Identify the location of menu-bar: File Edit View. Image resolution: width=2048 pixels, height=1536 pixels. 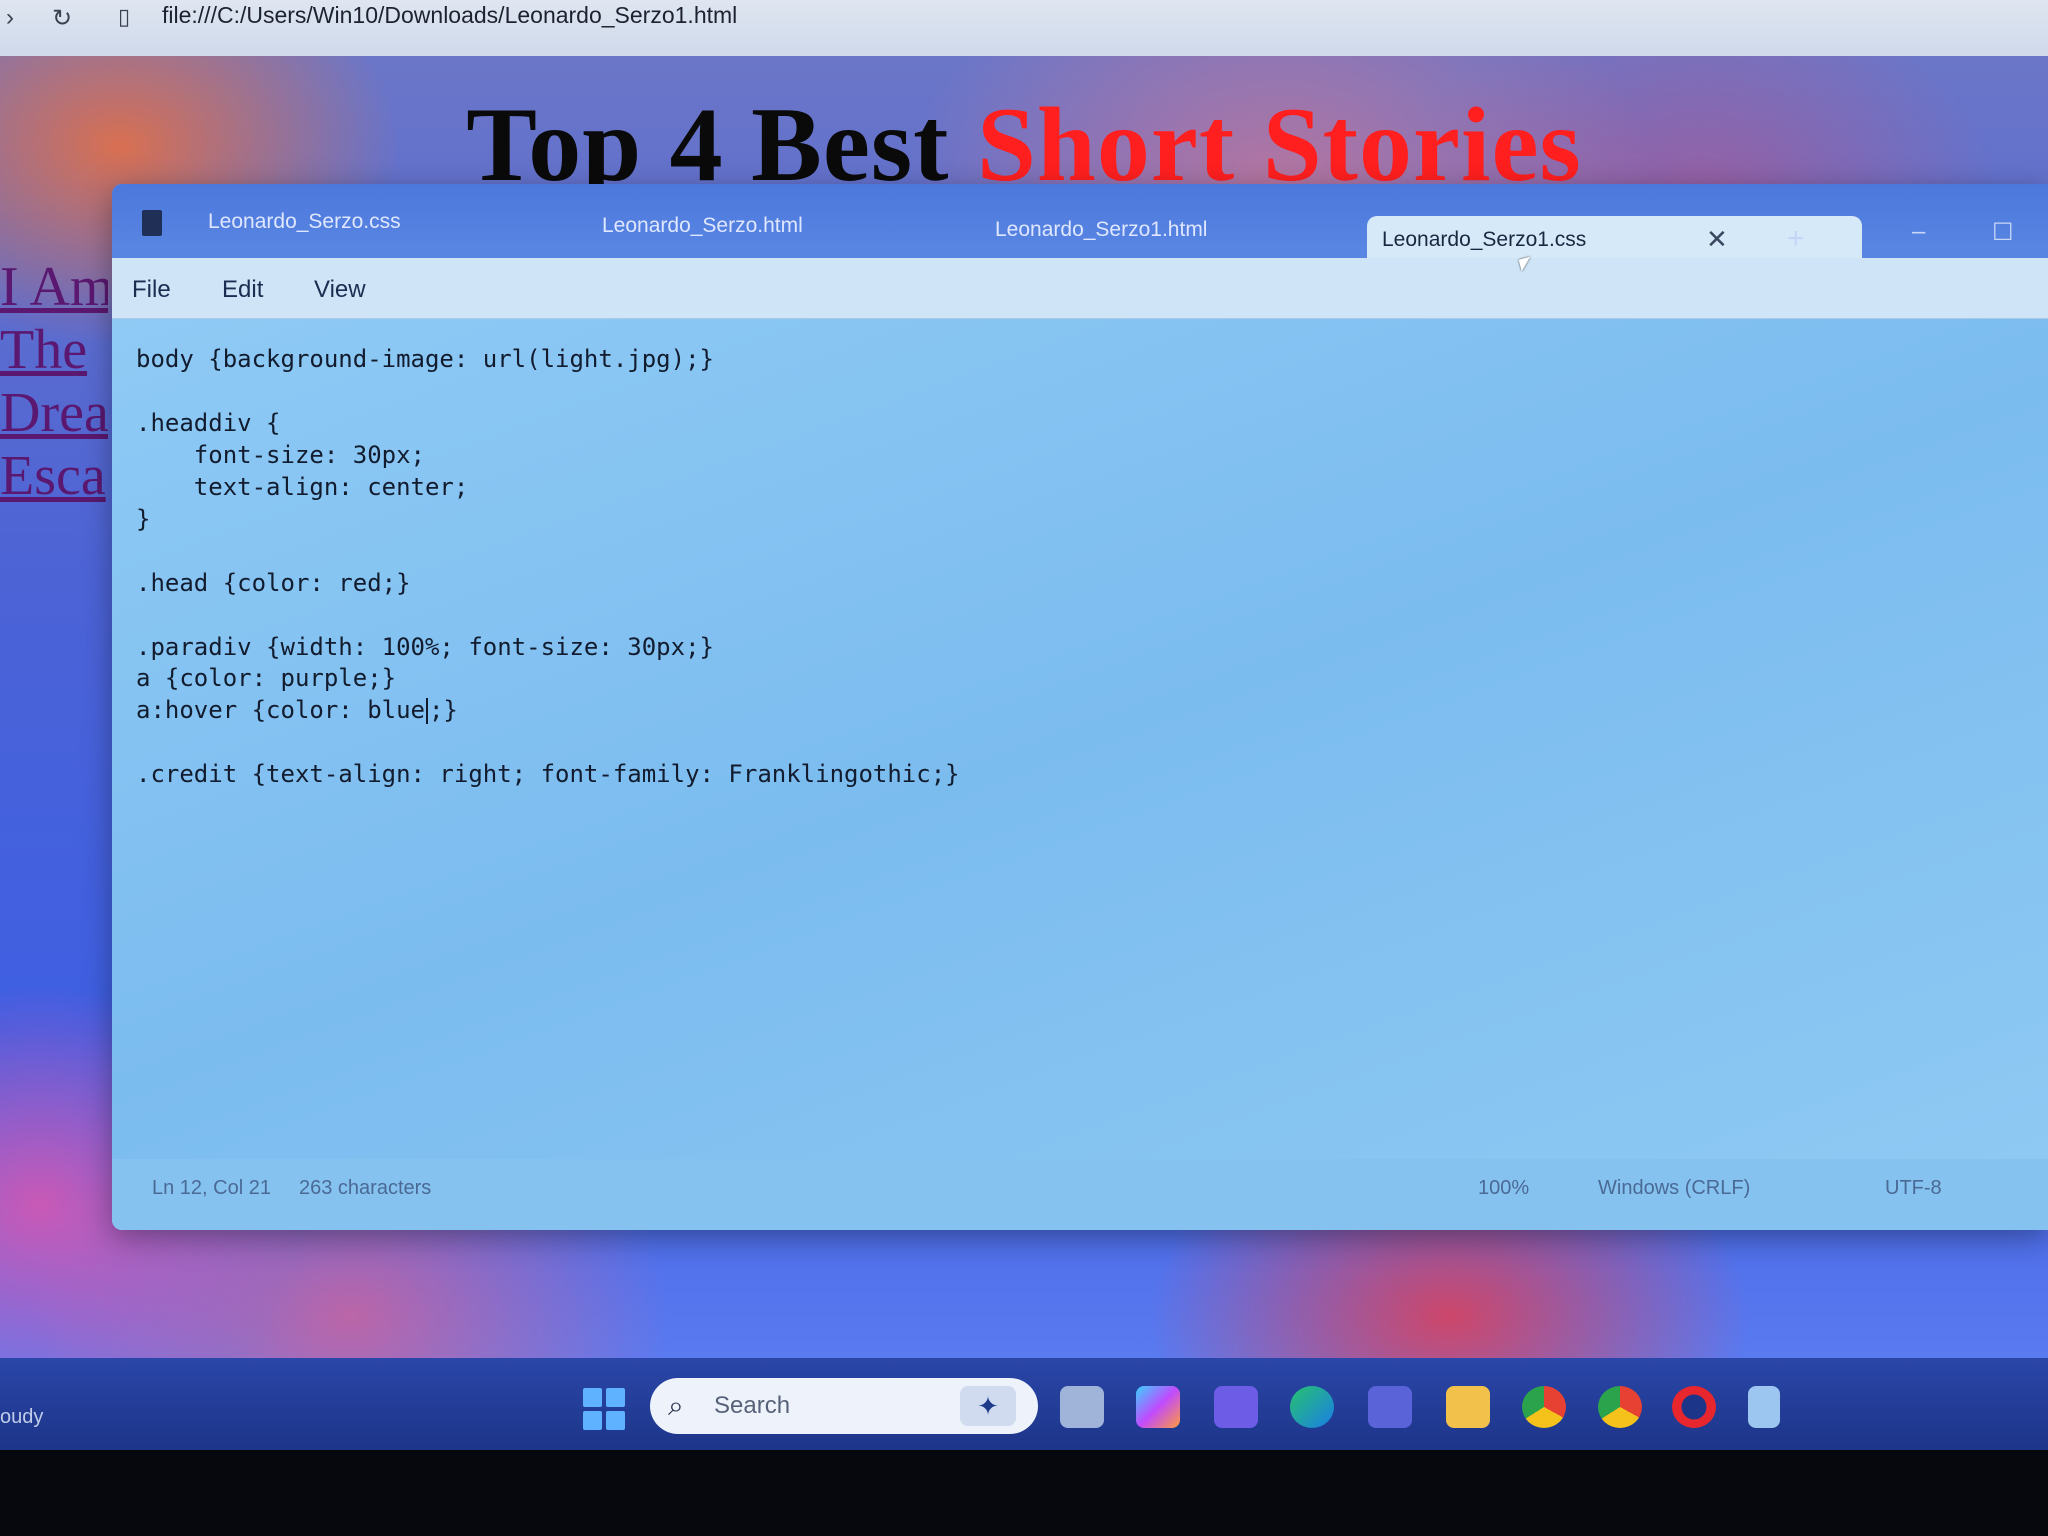
(1080, 288).